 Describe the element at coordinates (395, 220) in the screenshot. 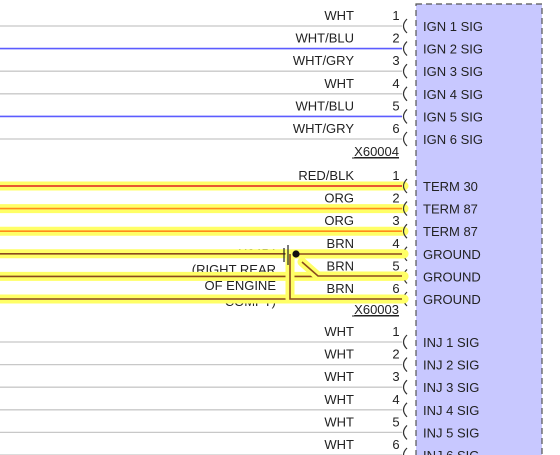

I see `connector_middle-row-3-pin: 3` at that location.